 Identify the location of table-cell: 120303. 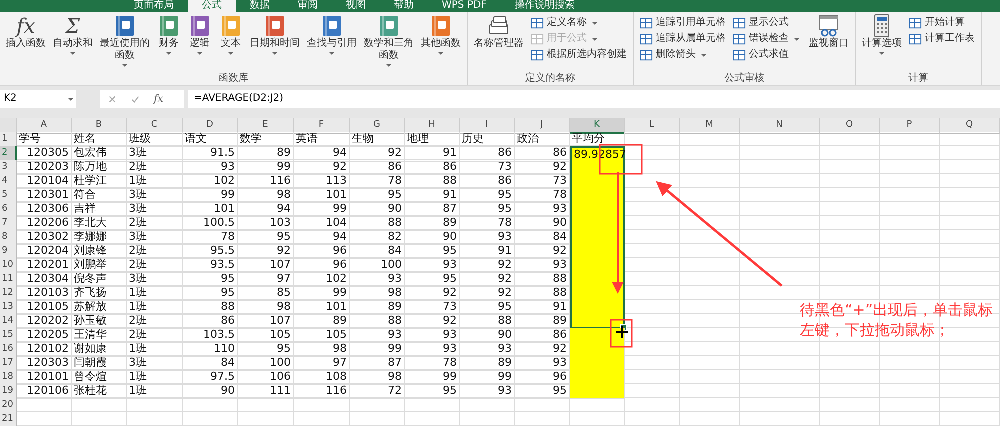
(44, 363).